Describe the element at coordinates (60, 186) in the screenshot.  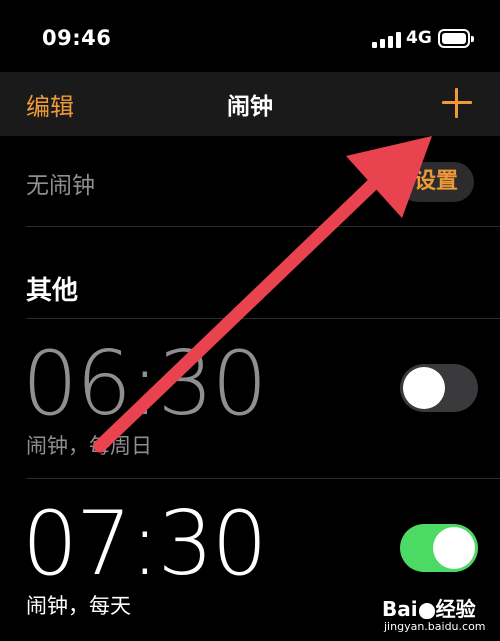
I see `no-alarm-label: 无闹钟` at that location.